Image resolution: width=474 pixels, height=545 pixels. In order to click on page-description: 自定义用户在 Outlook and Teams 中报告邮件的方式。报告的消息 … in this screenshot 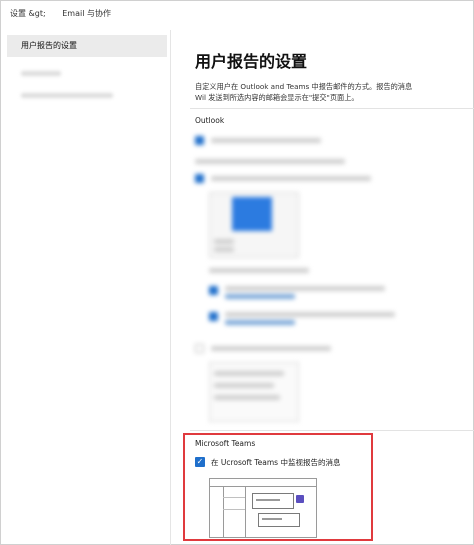, I will do `click(330, 92)`.